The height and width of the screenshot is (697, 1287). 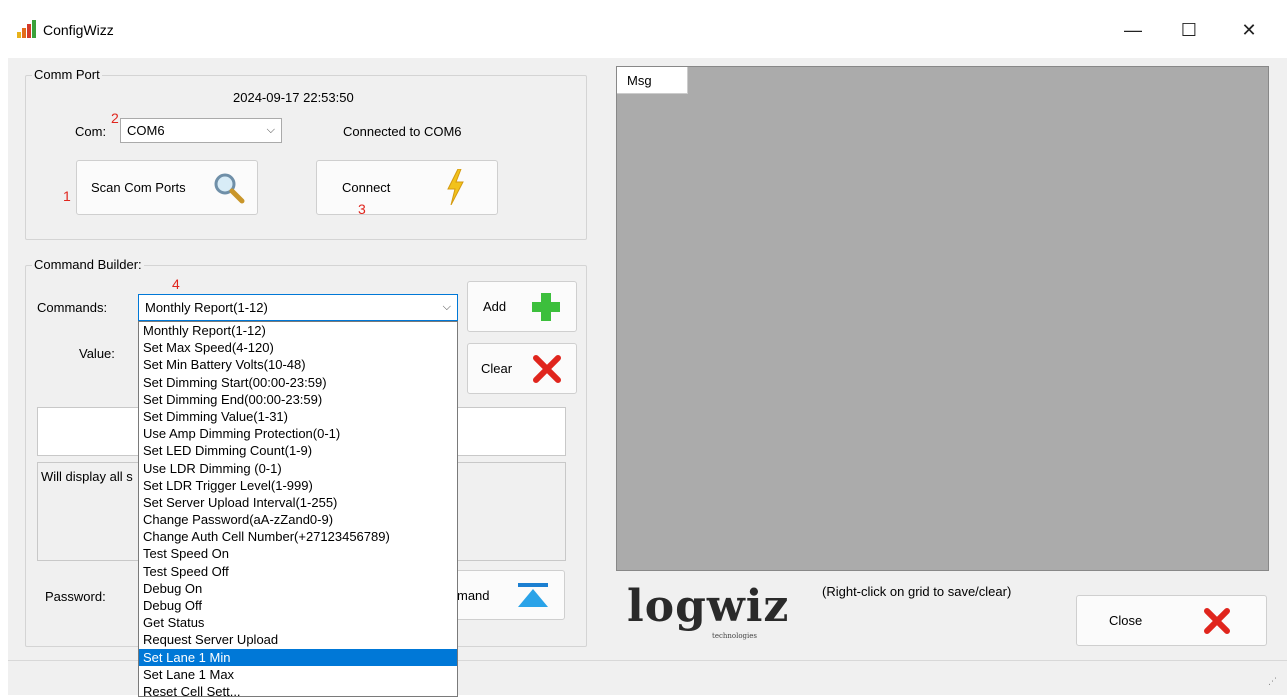 I want to click on close-window-button: ✕, so click(x=1249, y=30).